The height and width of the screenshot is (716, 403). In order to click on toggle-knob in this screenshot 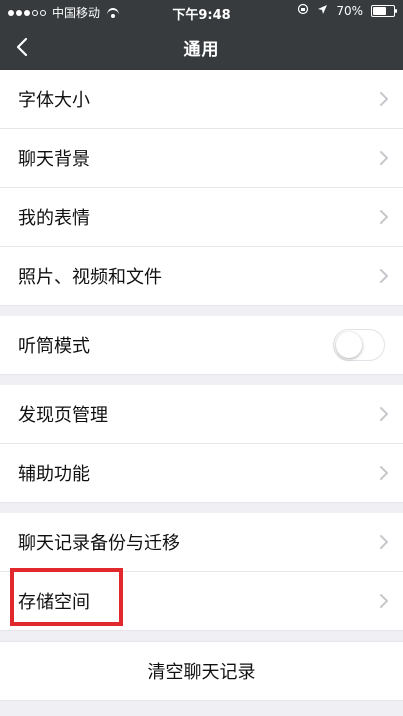, I will do `click(349, 345)`.